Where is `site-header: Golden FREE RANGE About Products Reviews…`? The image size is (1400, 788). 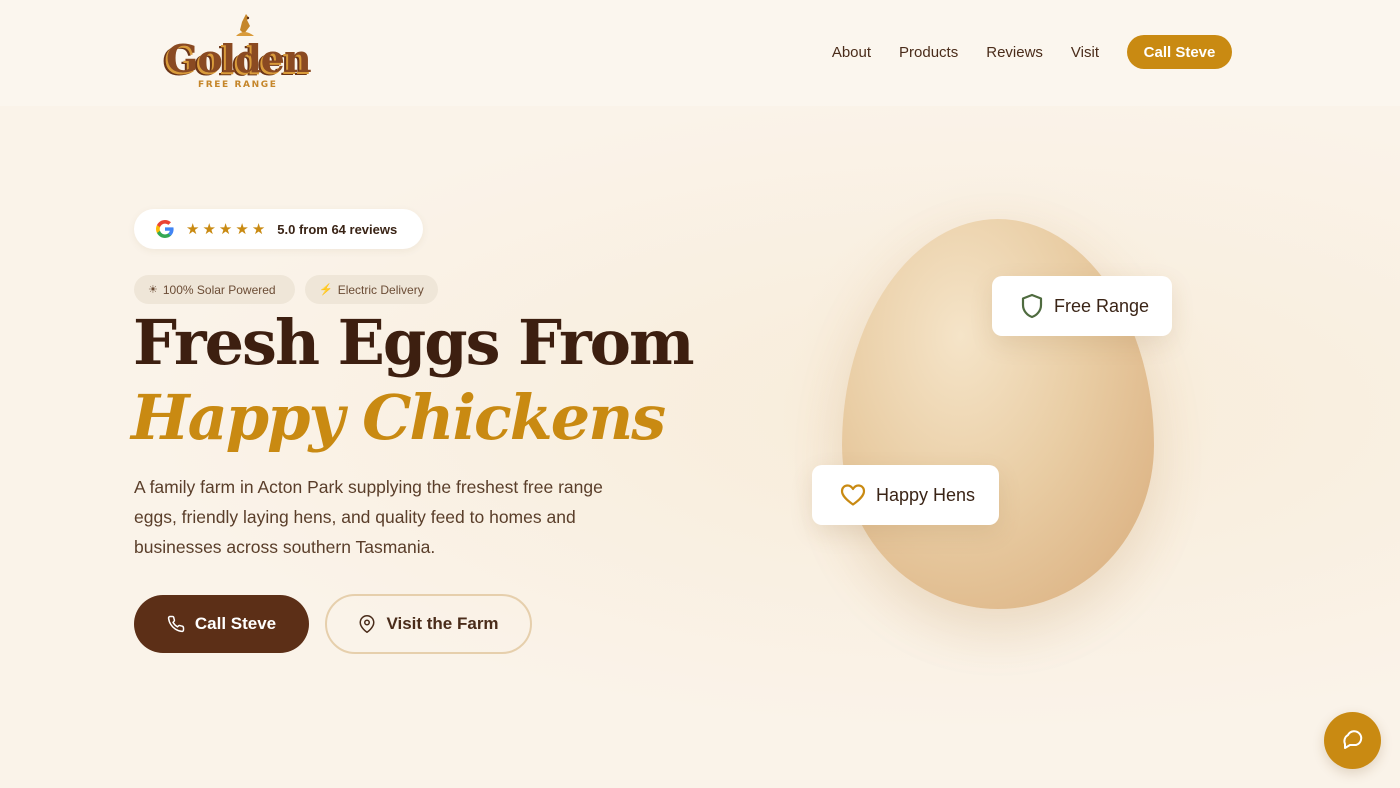
site-header: Golden FREE RANGE About Products Reviews… is located at coordinates (700, 53).